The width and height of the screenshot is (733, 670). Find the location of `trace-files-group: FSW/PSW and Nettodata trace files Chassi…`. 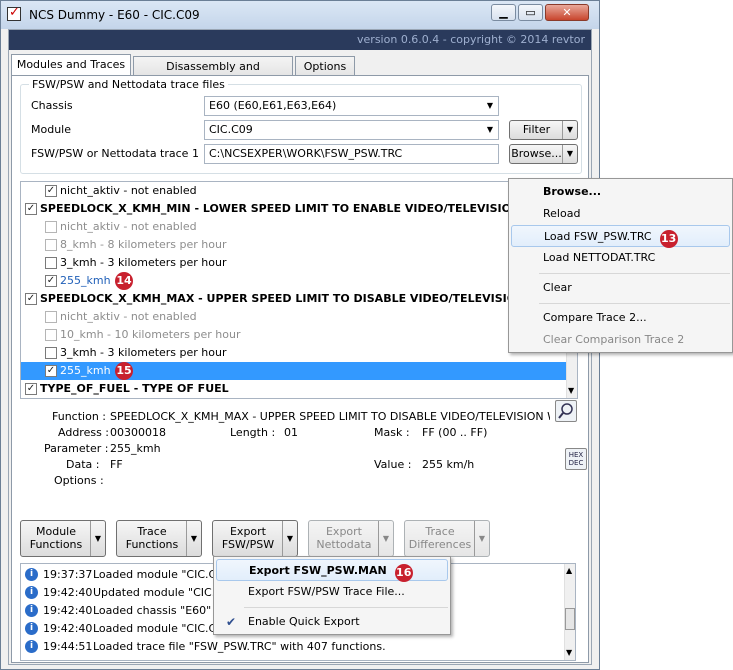

trace-files-group: FSW/PSW and Nettodata trace files Chassi… is located at coordinates (301, 126).